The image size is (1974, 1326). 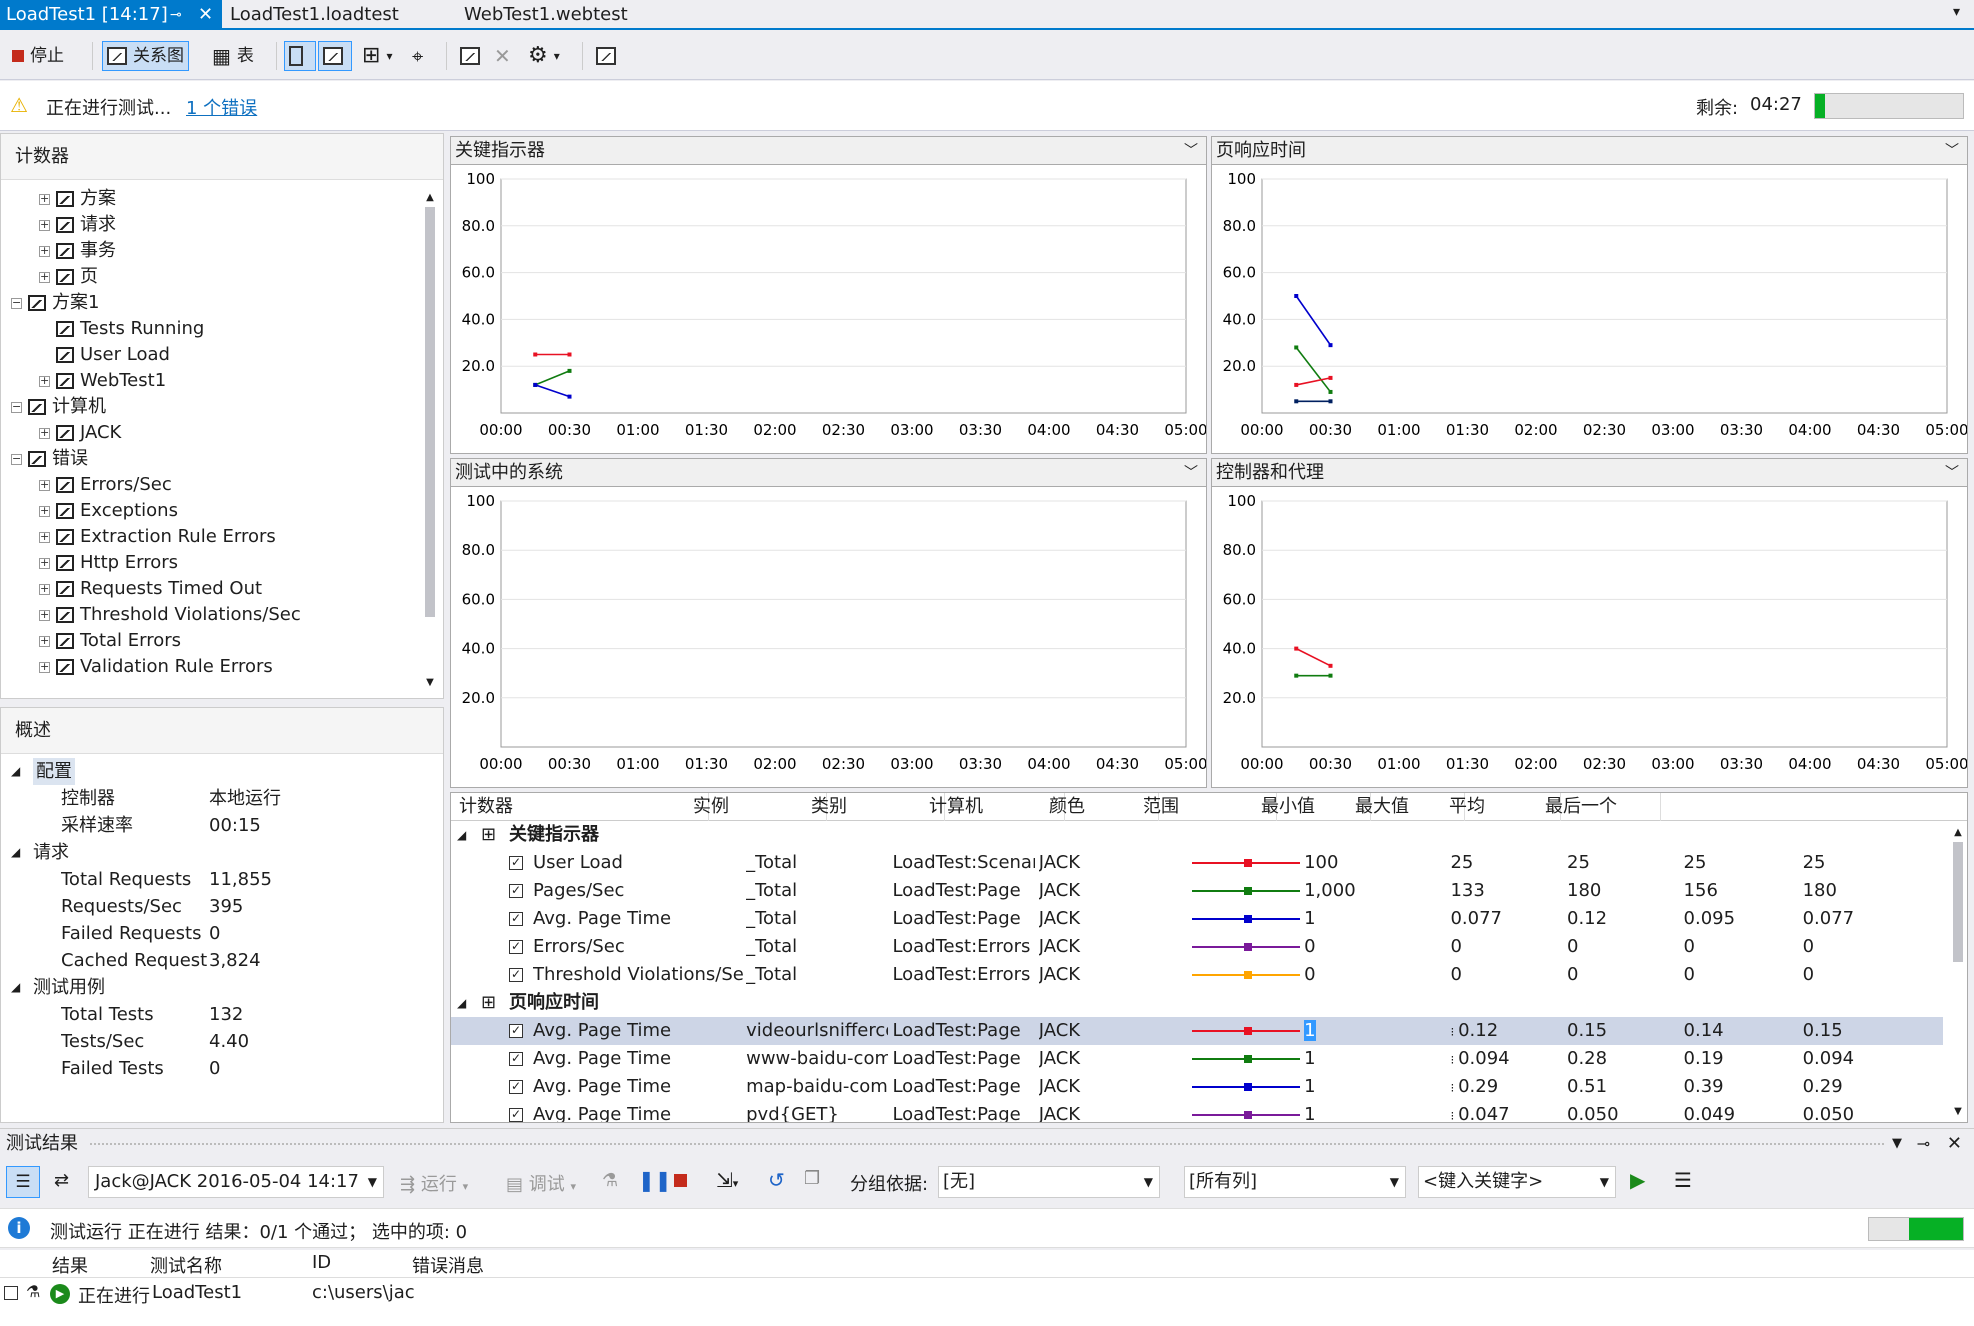 I want to click on tree-item: + 事务, so click(x=77, y=251).